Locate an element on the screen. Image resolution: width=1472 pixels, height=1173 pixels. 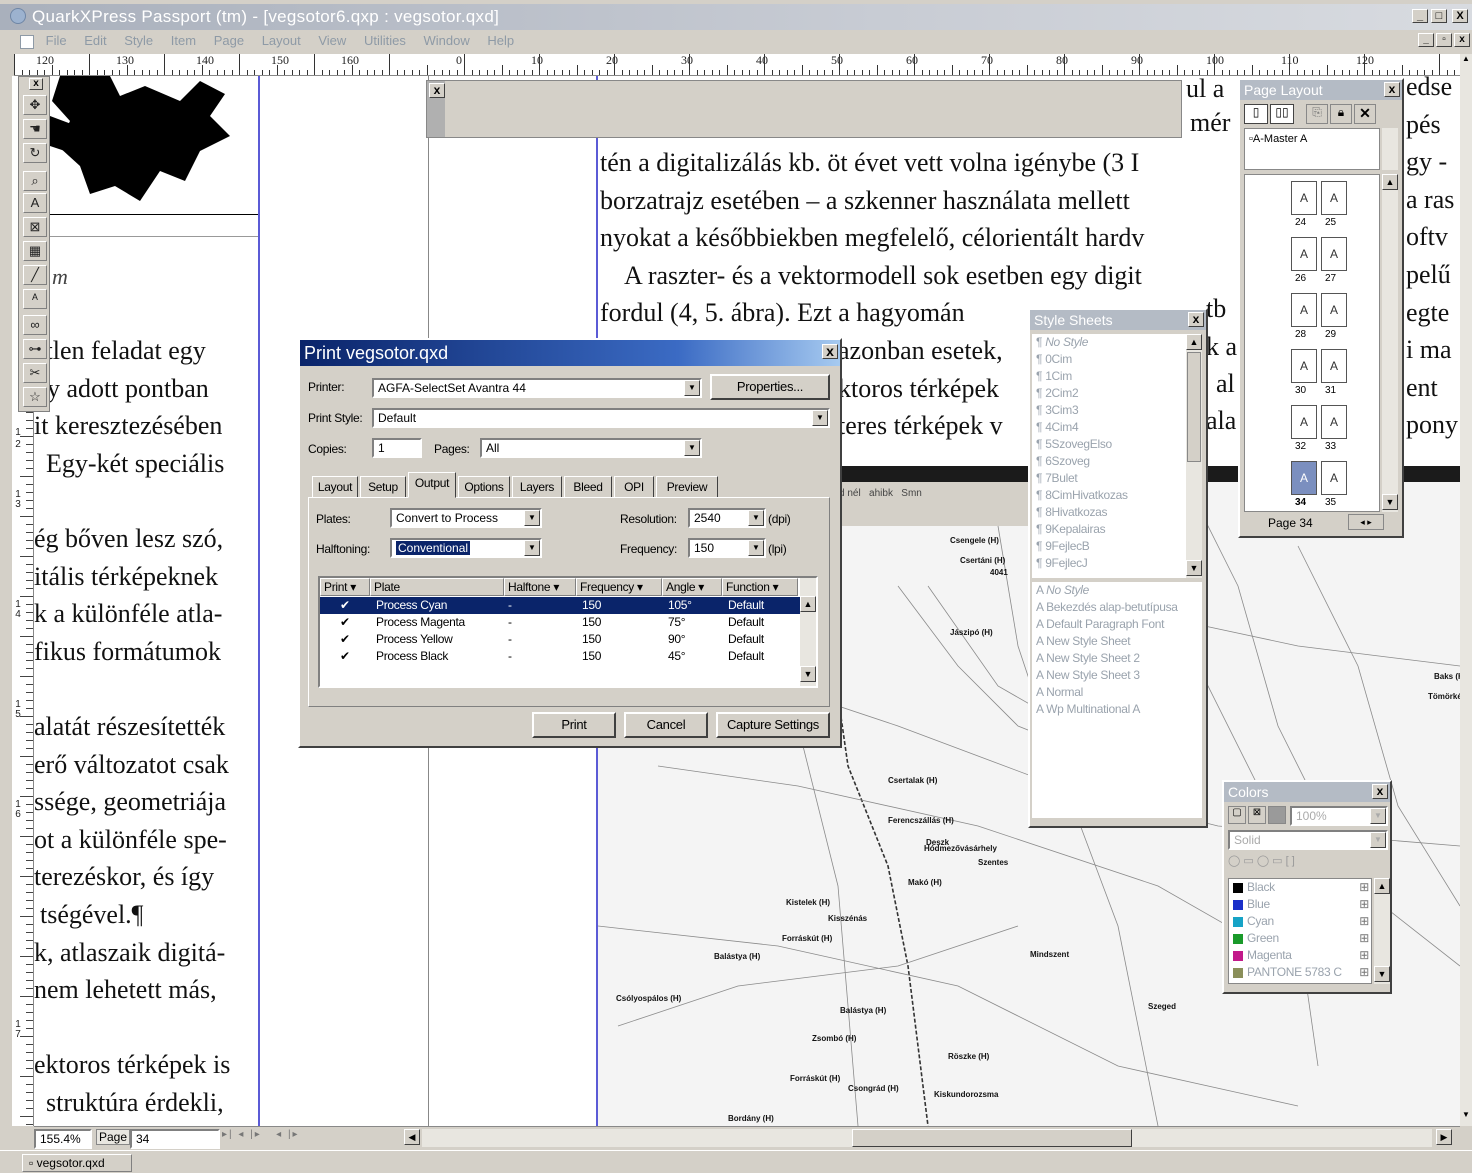
menu-layout: Layout is located at coordinates (281, 40).